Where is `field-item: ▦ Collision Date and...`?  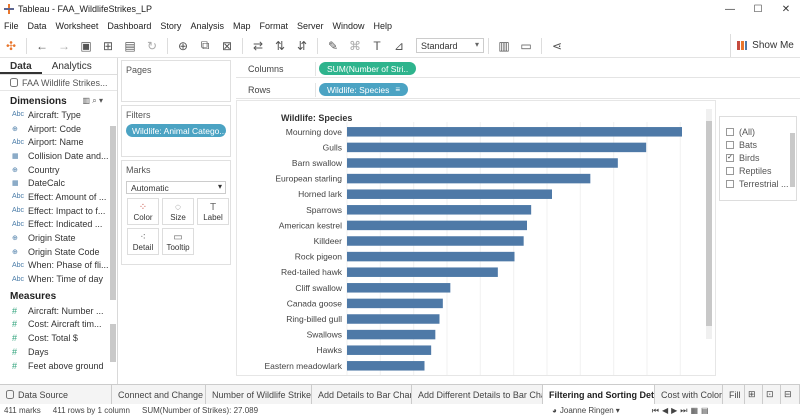 field-item: ▦ Collision Date and... is located at coordinates (58, 156).